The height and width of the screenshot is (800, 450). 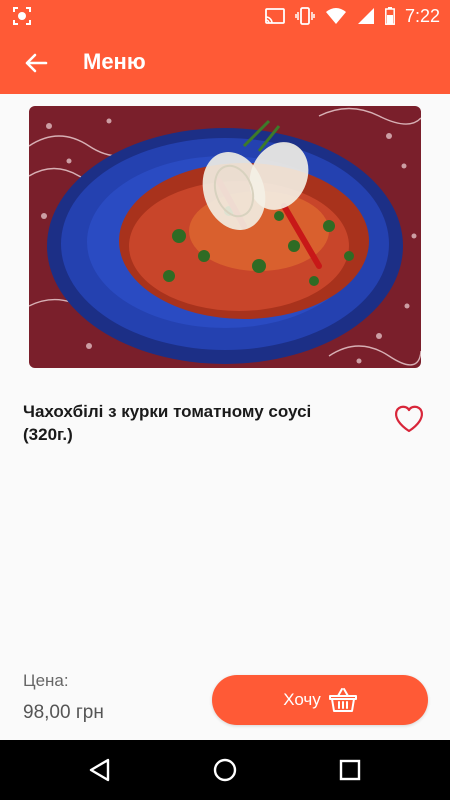 I want to click on nav-recents-icon, so click(x=350, y=770).